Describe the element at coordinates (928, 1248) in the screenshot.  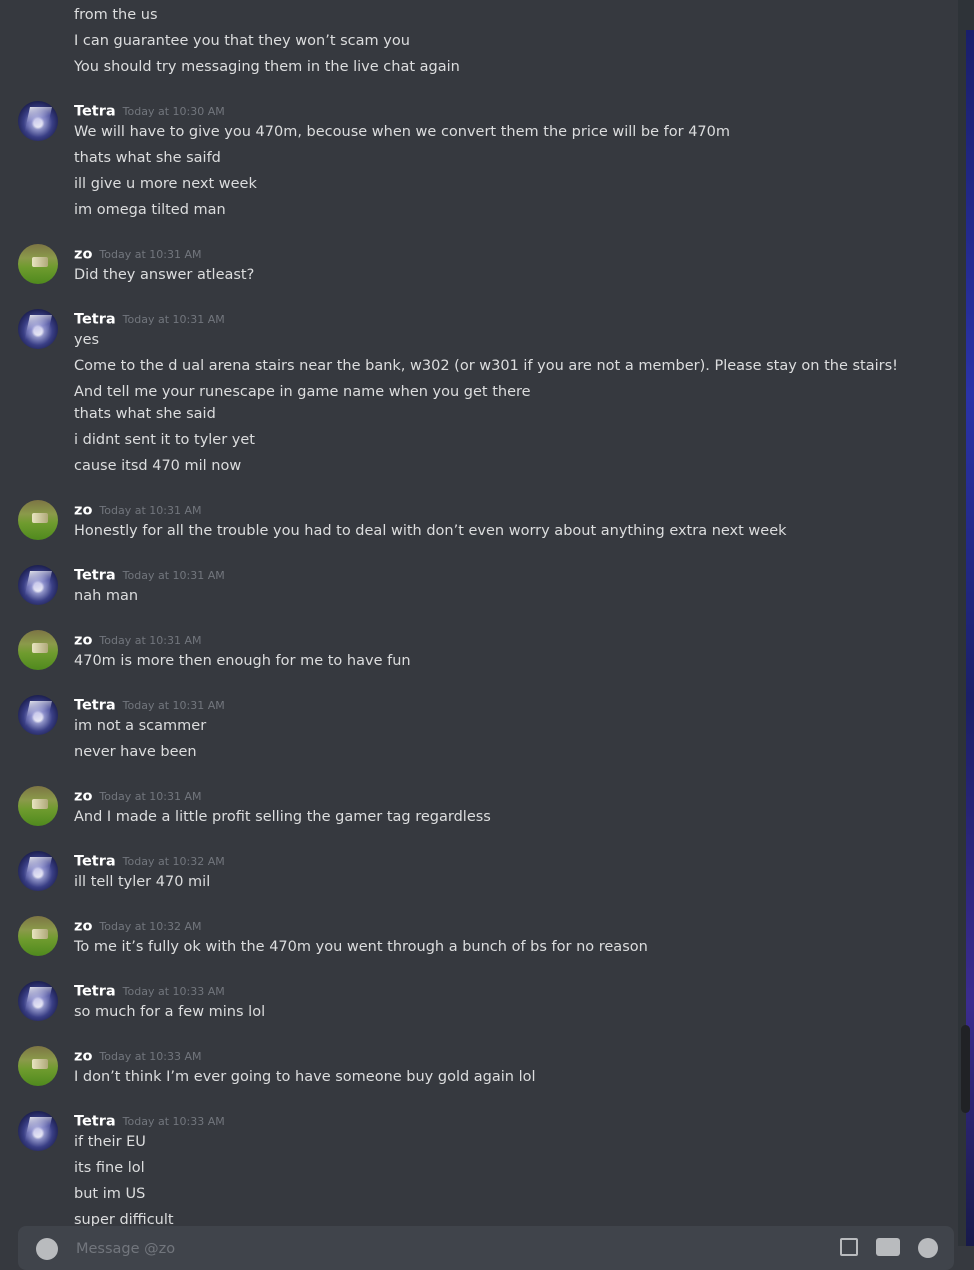
I see `emoji-icon` at that location.